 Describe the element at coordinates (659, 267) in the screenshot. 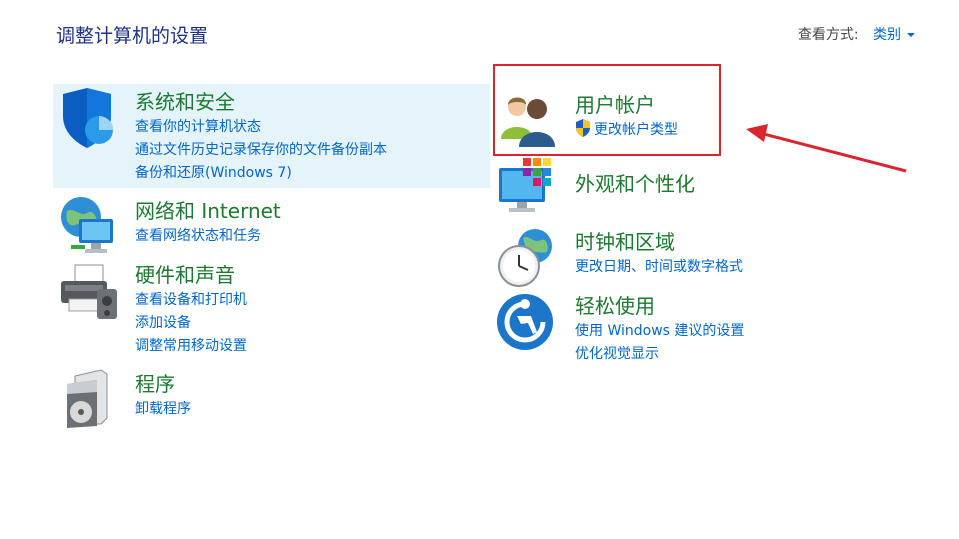

I see `category-link: 更改日期、时间或数字格式` at that location.